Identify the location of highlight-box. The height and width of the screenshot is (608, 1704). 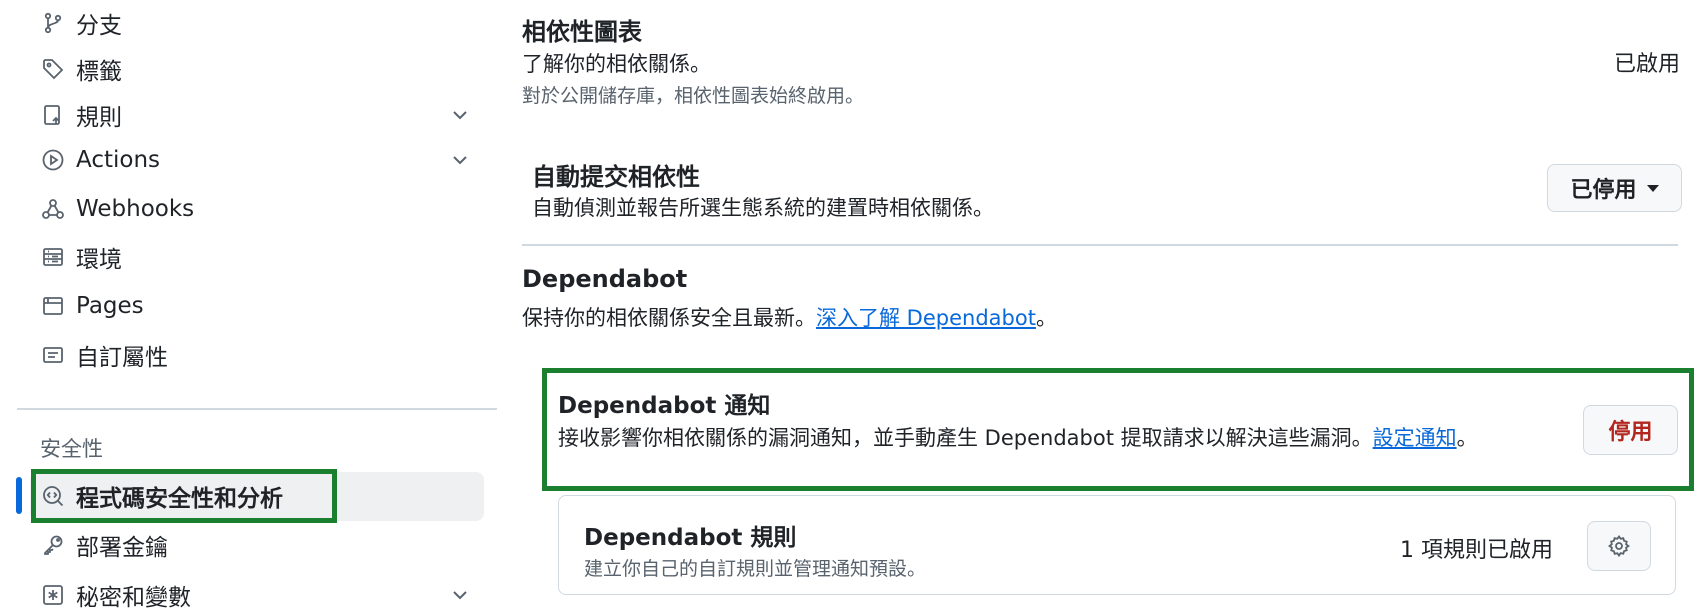
(184, 496).